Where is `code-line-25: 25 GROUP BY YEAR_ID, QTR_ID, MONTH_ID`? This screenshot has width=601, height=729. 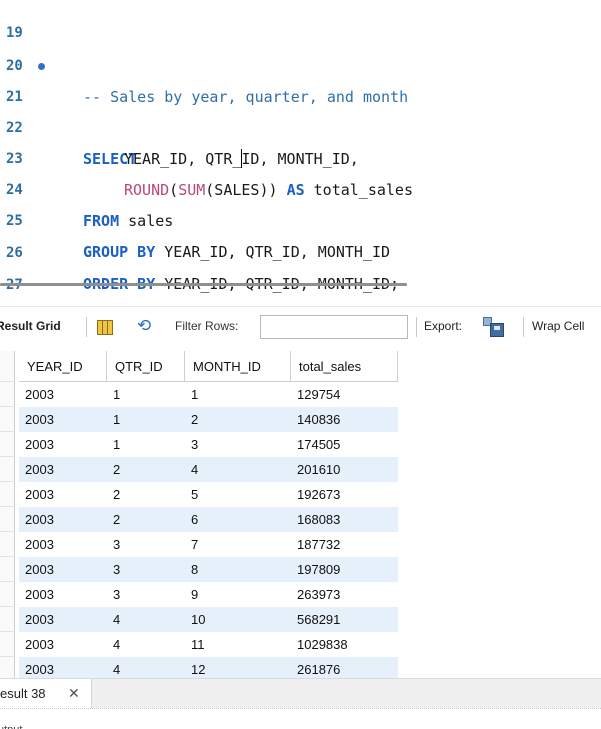
code-line-25: 25 GROUP BY YEAR_ID, QTR_ID, MONTH_ID is located at coordinates (300, 218).